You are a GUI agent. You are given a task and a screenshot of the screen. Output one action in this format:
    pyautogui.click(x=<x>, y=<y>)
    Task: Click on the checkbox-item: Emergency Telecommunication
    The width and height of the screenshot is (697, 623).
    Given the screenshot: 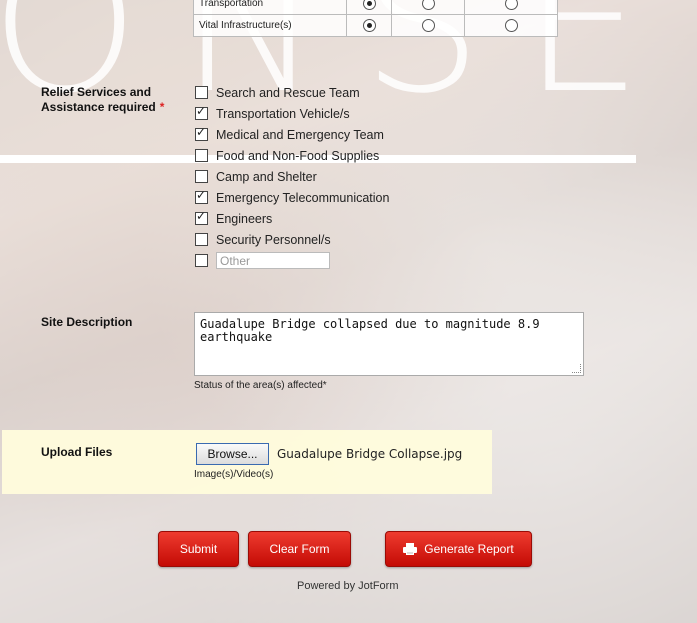 What is the action you would take?
    pyautogui.click(x=292, y=197)
    